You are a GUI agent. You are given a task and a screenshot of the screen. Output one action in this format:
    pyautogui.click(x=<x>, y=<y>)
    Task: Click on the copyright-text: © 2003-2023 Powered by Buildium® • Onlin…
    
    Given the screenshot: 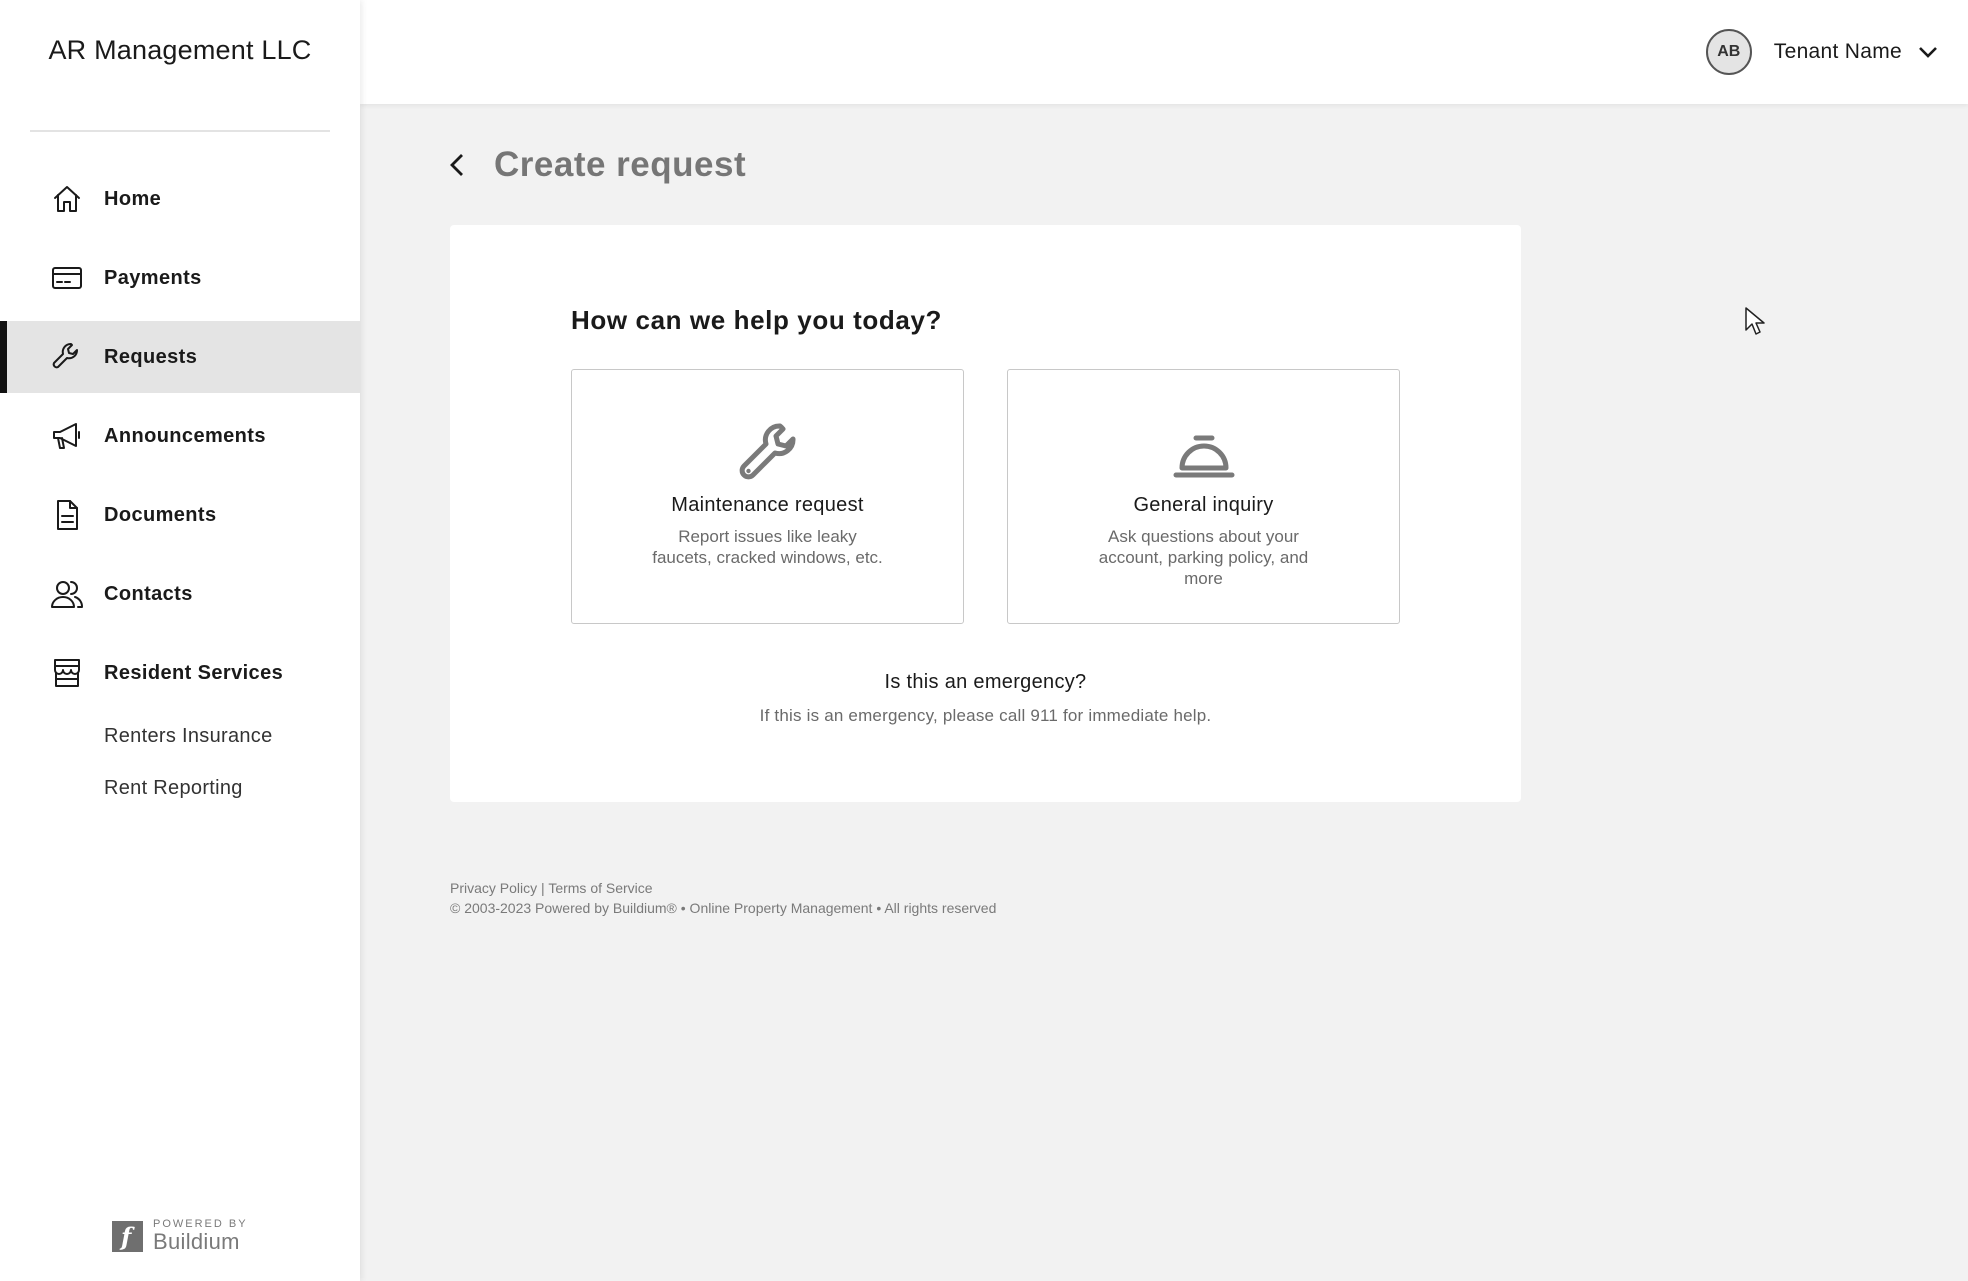 What is the action you would take?
    pyautogui.click(x=723, y=908)
    